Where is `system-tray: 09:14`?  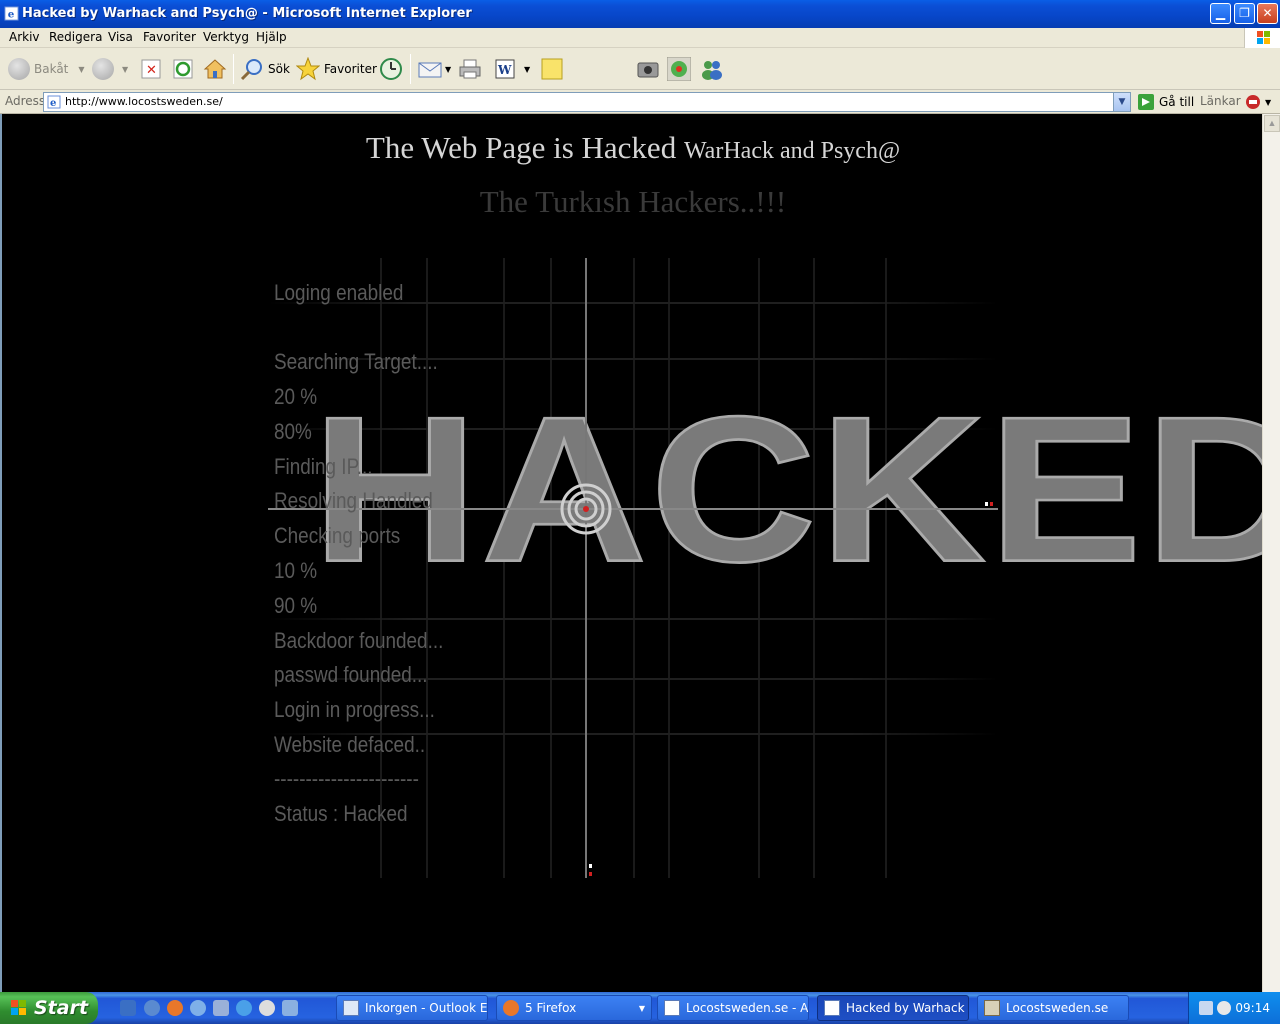 system-tray: 09:14 is located at coordinates (1234, 1008).